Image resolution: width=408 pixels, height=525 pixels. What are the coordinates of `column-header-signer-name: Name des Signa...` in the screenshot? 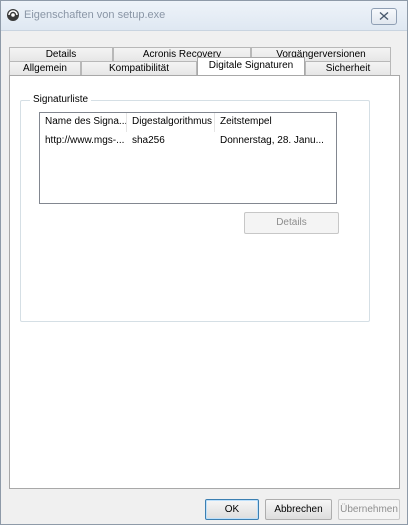 It's located at (83, 122).